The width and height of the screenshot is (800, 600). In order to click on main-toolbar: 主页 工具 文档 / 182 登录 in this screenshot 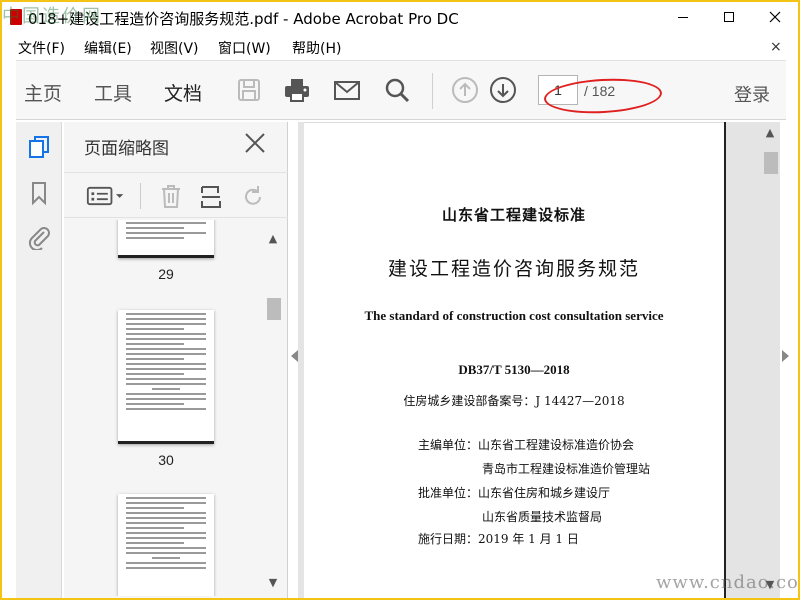, I will do `click(401, 90)`.